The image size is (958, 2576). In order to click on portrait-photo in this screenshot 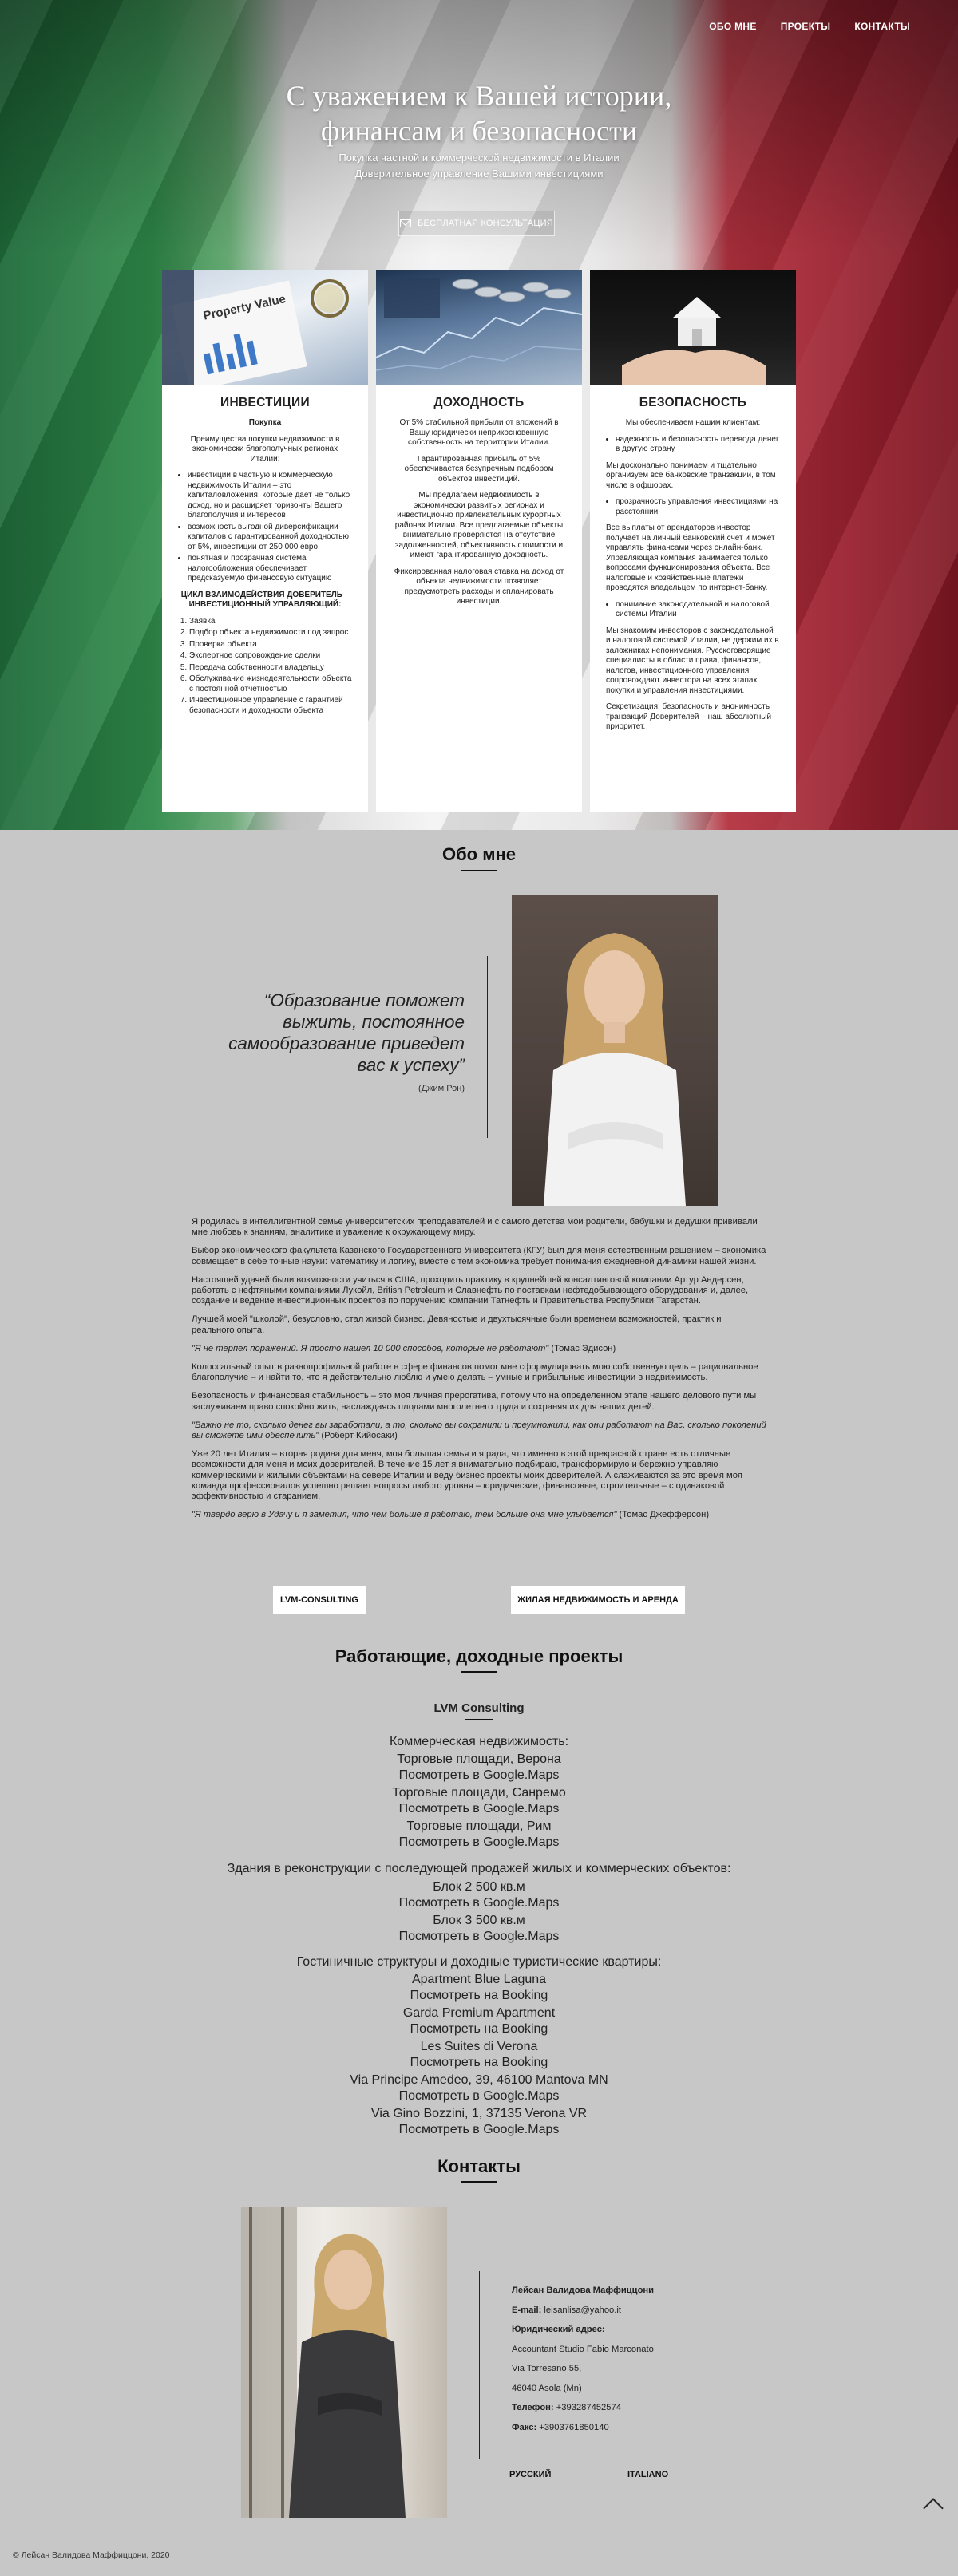, I will do `click(615, 1050)`.